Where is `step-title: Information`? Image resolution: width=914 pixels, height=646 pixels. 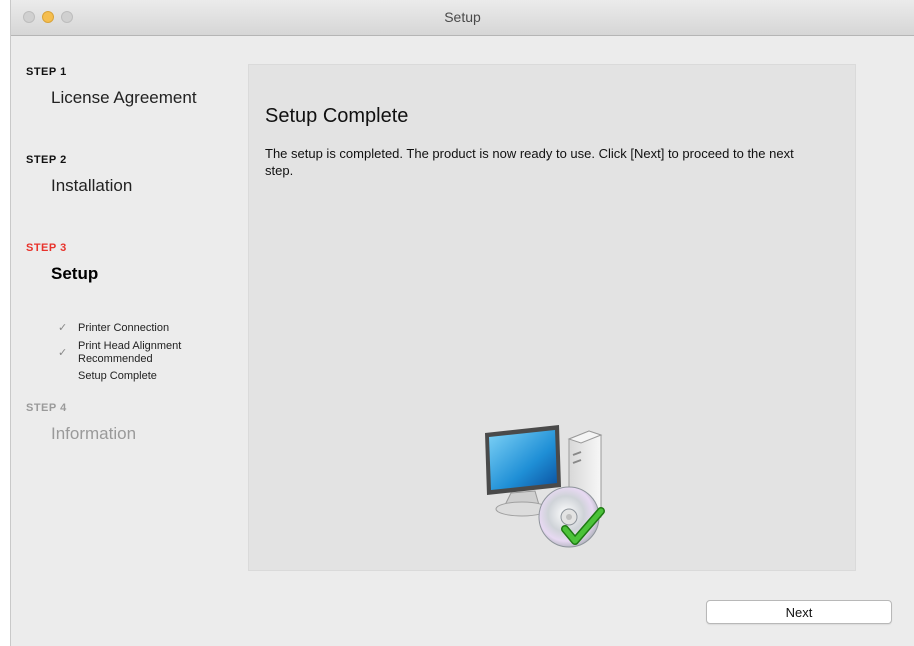 step-title: Information is located at coordinates (94, 433).